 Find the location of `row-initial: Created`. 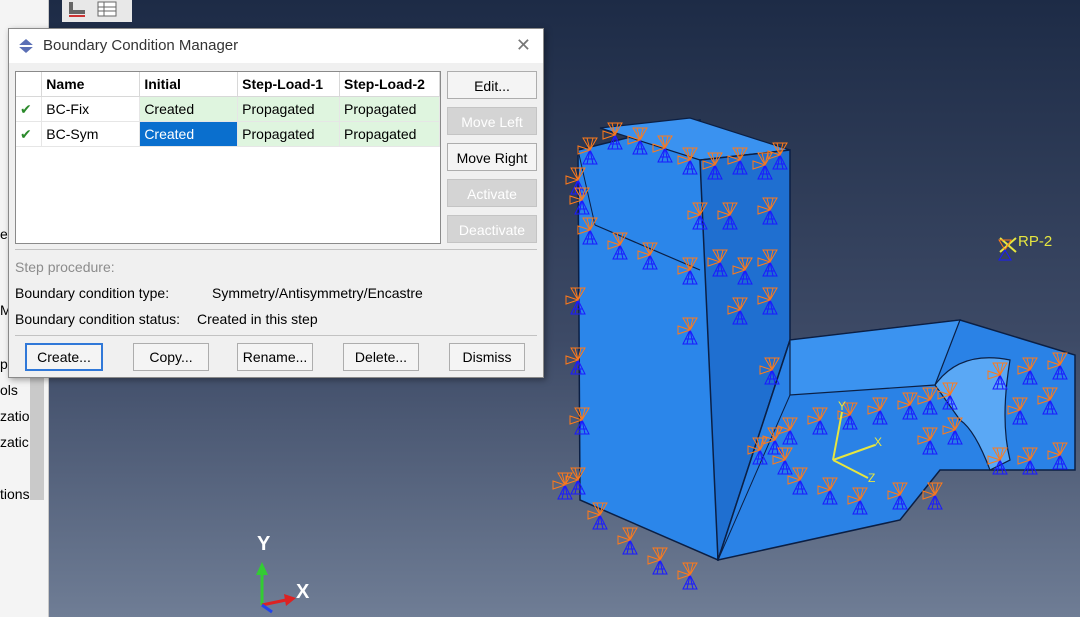

row-initial: Created is located at coordinates (189, 109).